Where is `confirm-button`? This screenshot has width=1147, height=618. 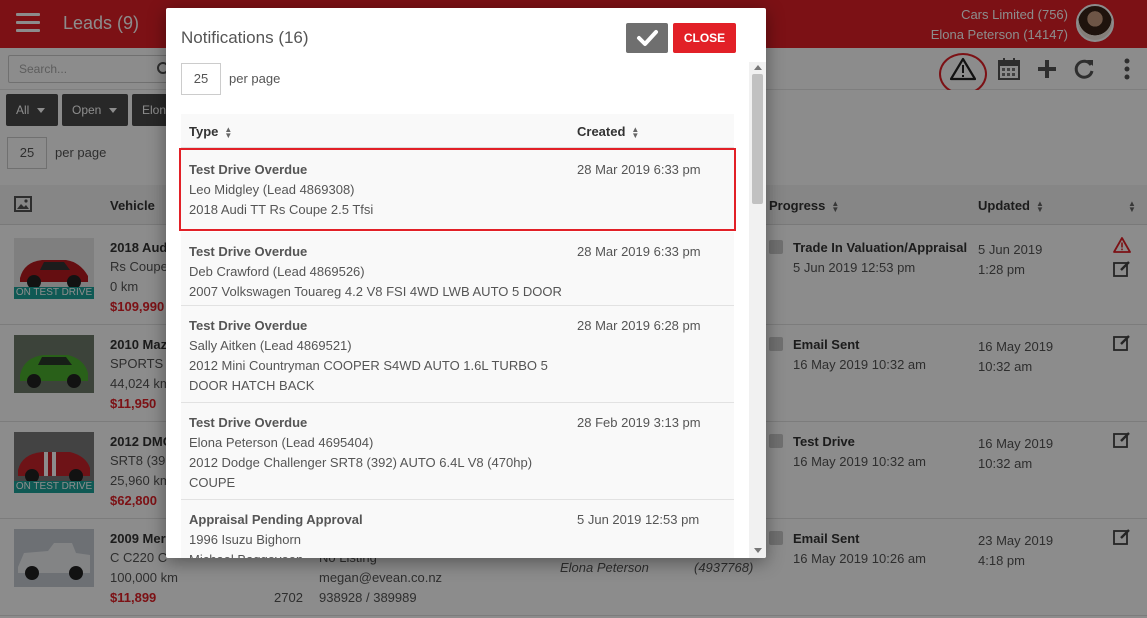
confirm-button is located at coordinates (647, 38).